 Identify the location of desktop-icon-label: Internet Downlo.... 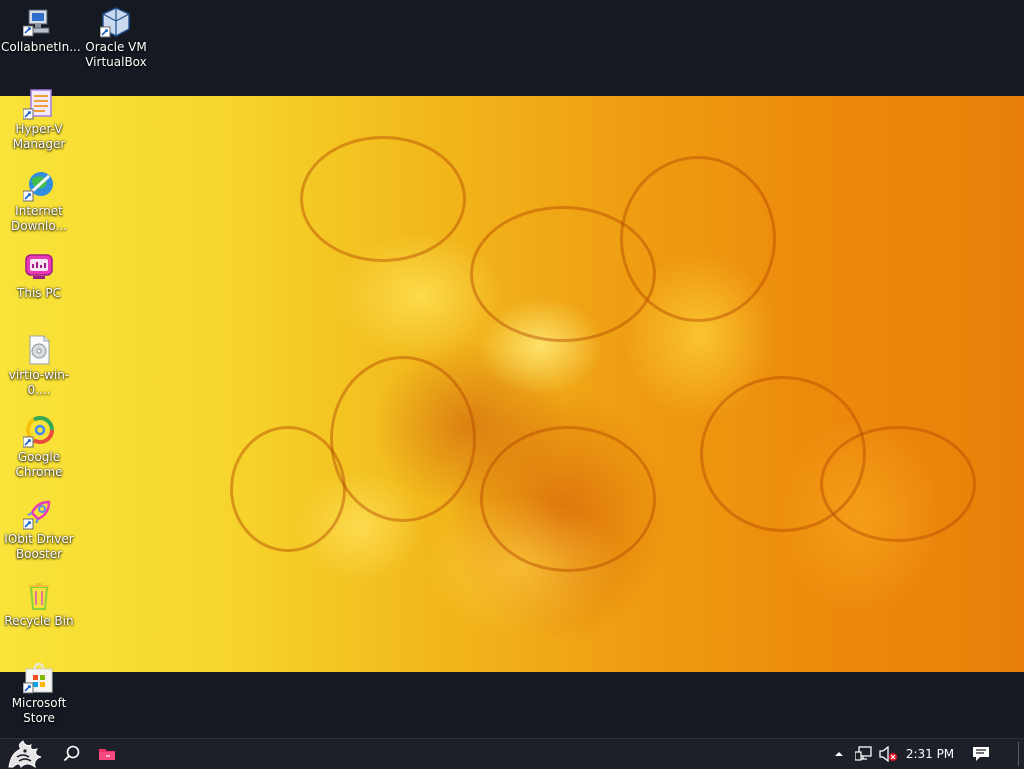
(39, 218).